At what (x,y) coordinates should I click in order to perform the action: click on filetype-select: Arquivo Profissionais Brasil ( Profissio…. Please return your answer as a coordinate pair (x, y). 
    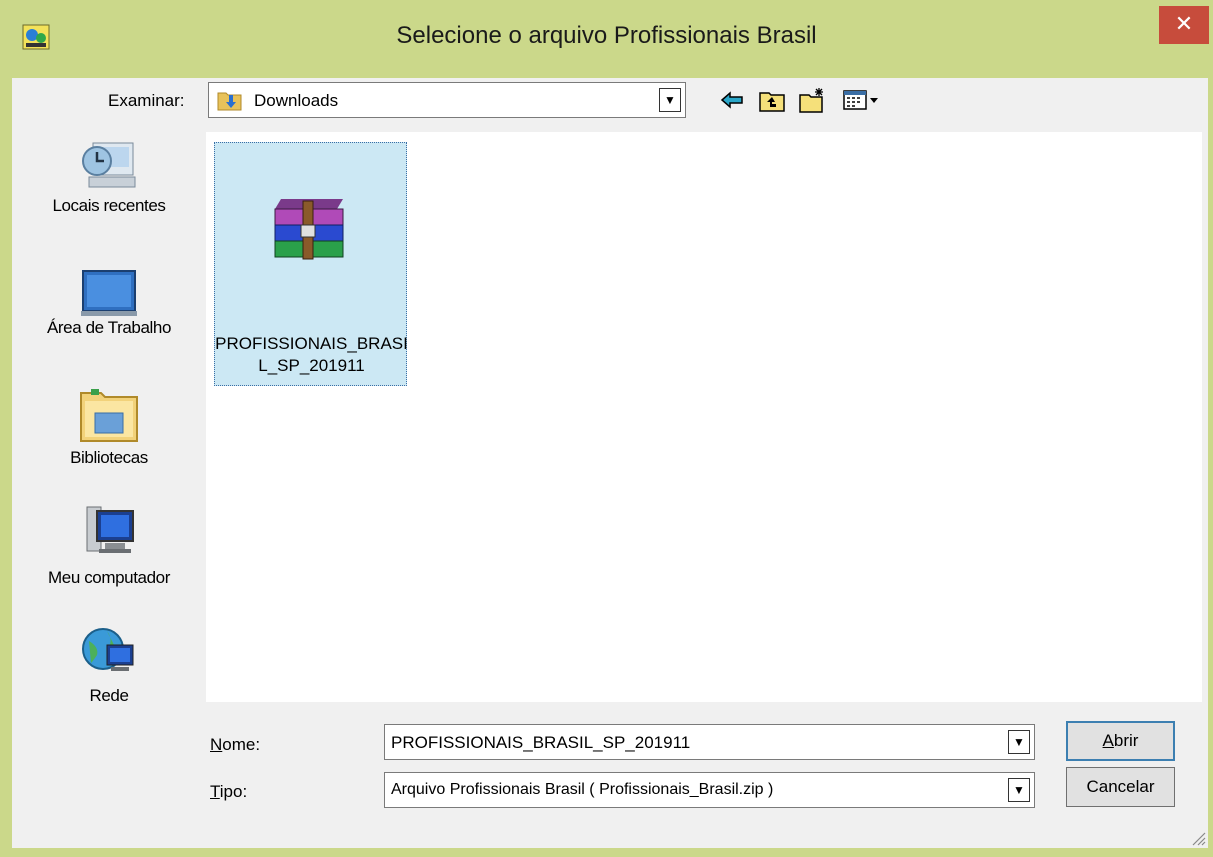
    Looking at the image, I should click on (709, 790).